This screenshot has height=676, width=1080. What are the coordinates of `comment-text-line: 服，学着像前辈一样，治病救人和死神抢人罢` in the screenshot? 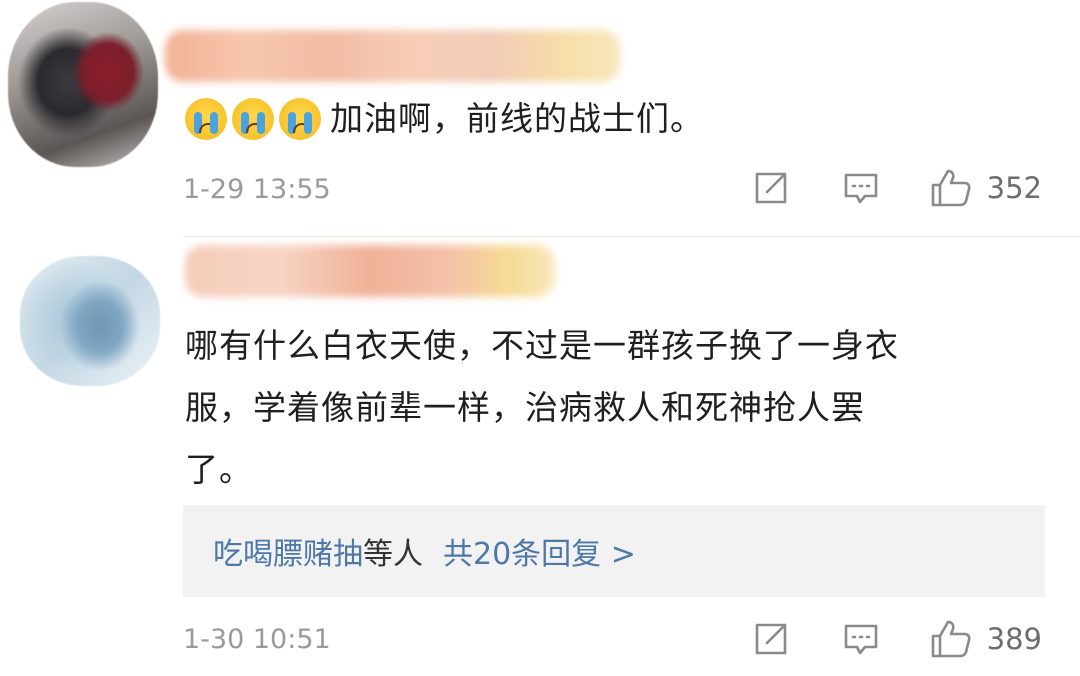 It's located at (525, 407).